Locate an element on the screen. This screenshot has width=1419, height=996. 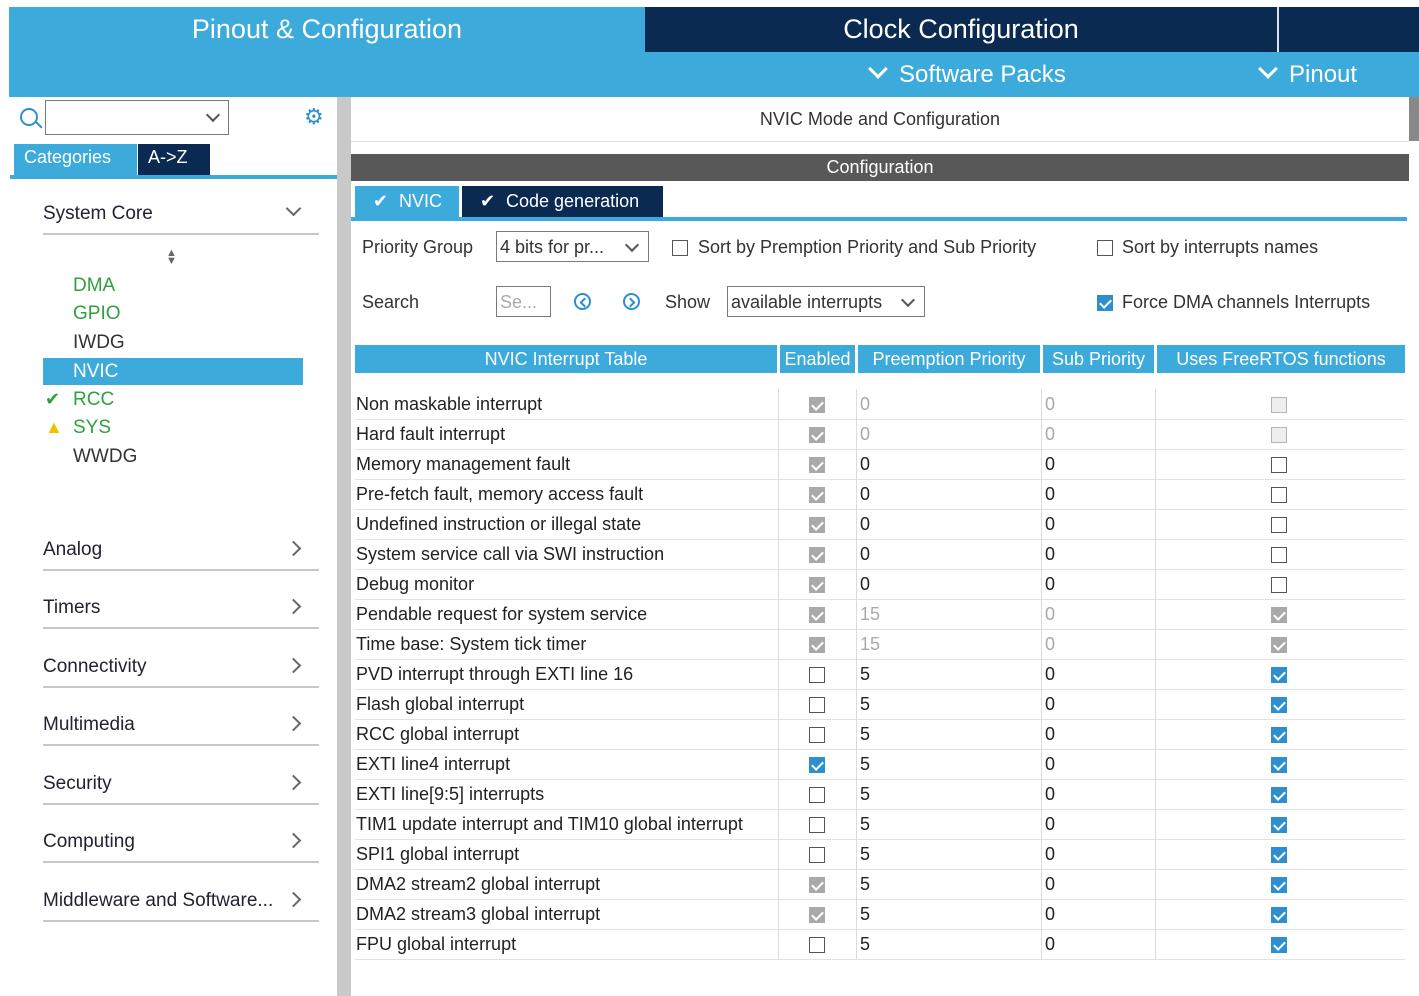
col-header-freertos: Uses FreeRTOS functions is located at coordinates (1281, 359).